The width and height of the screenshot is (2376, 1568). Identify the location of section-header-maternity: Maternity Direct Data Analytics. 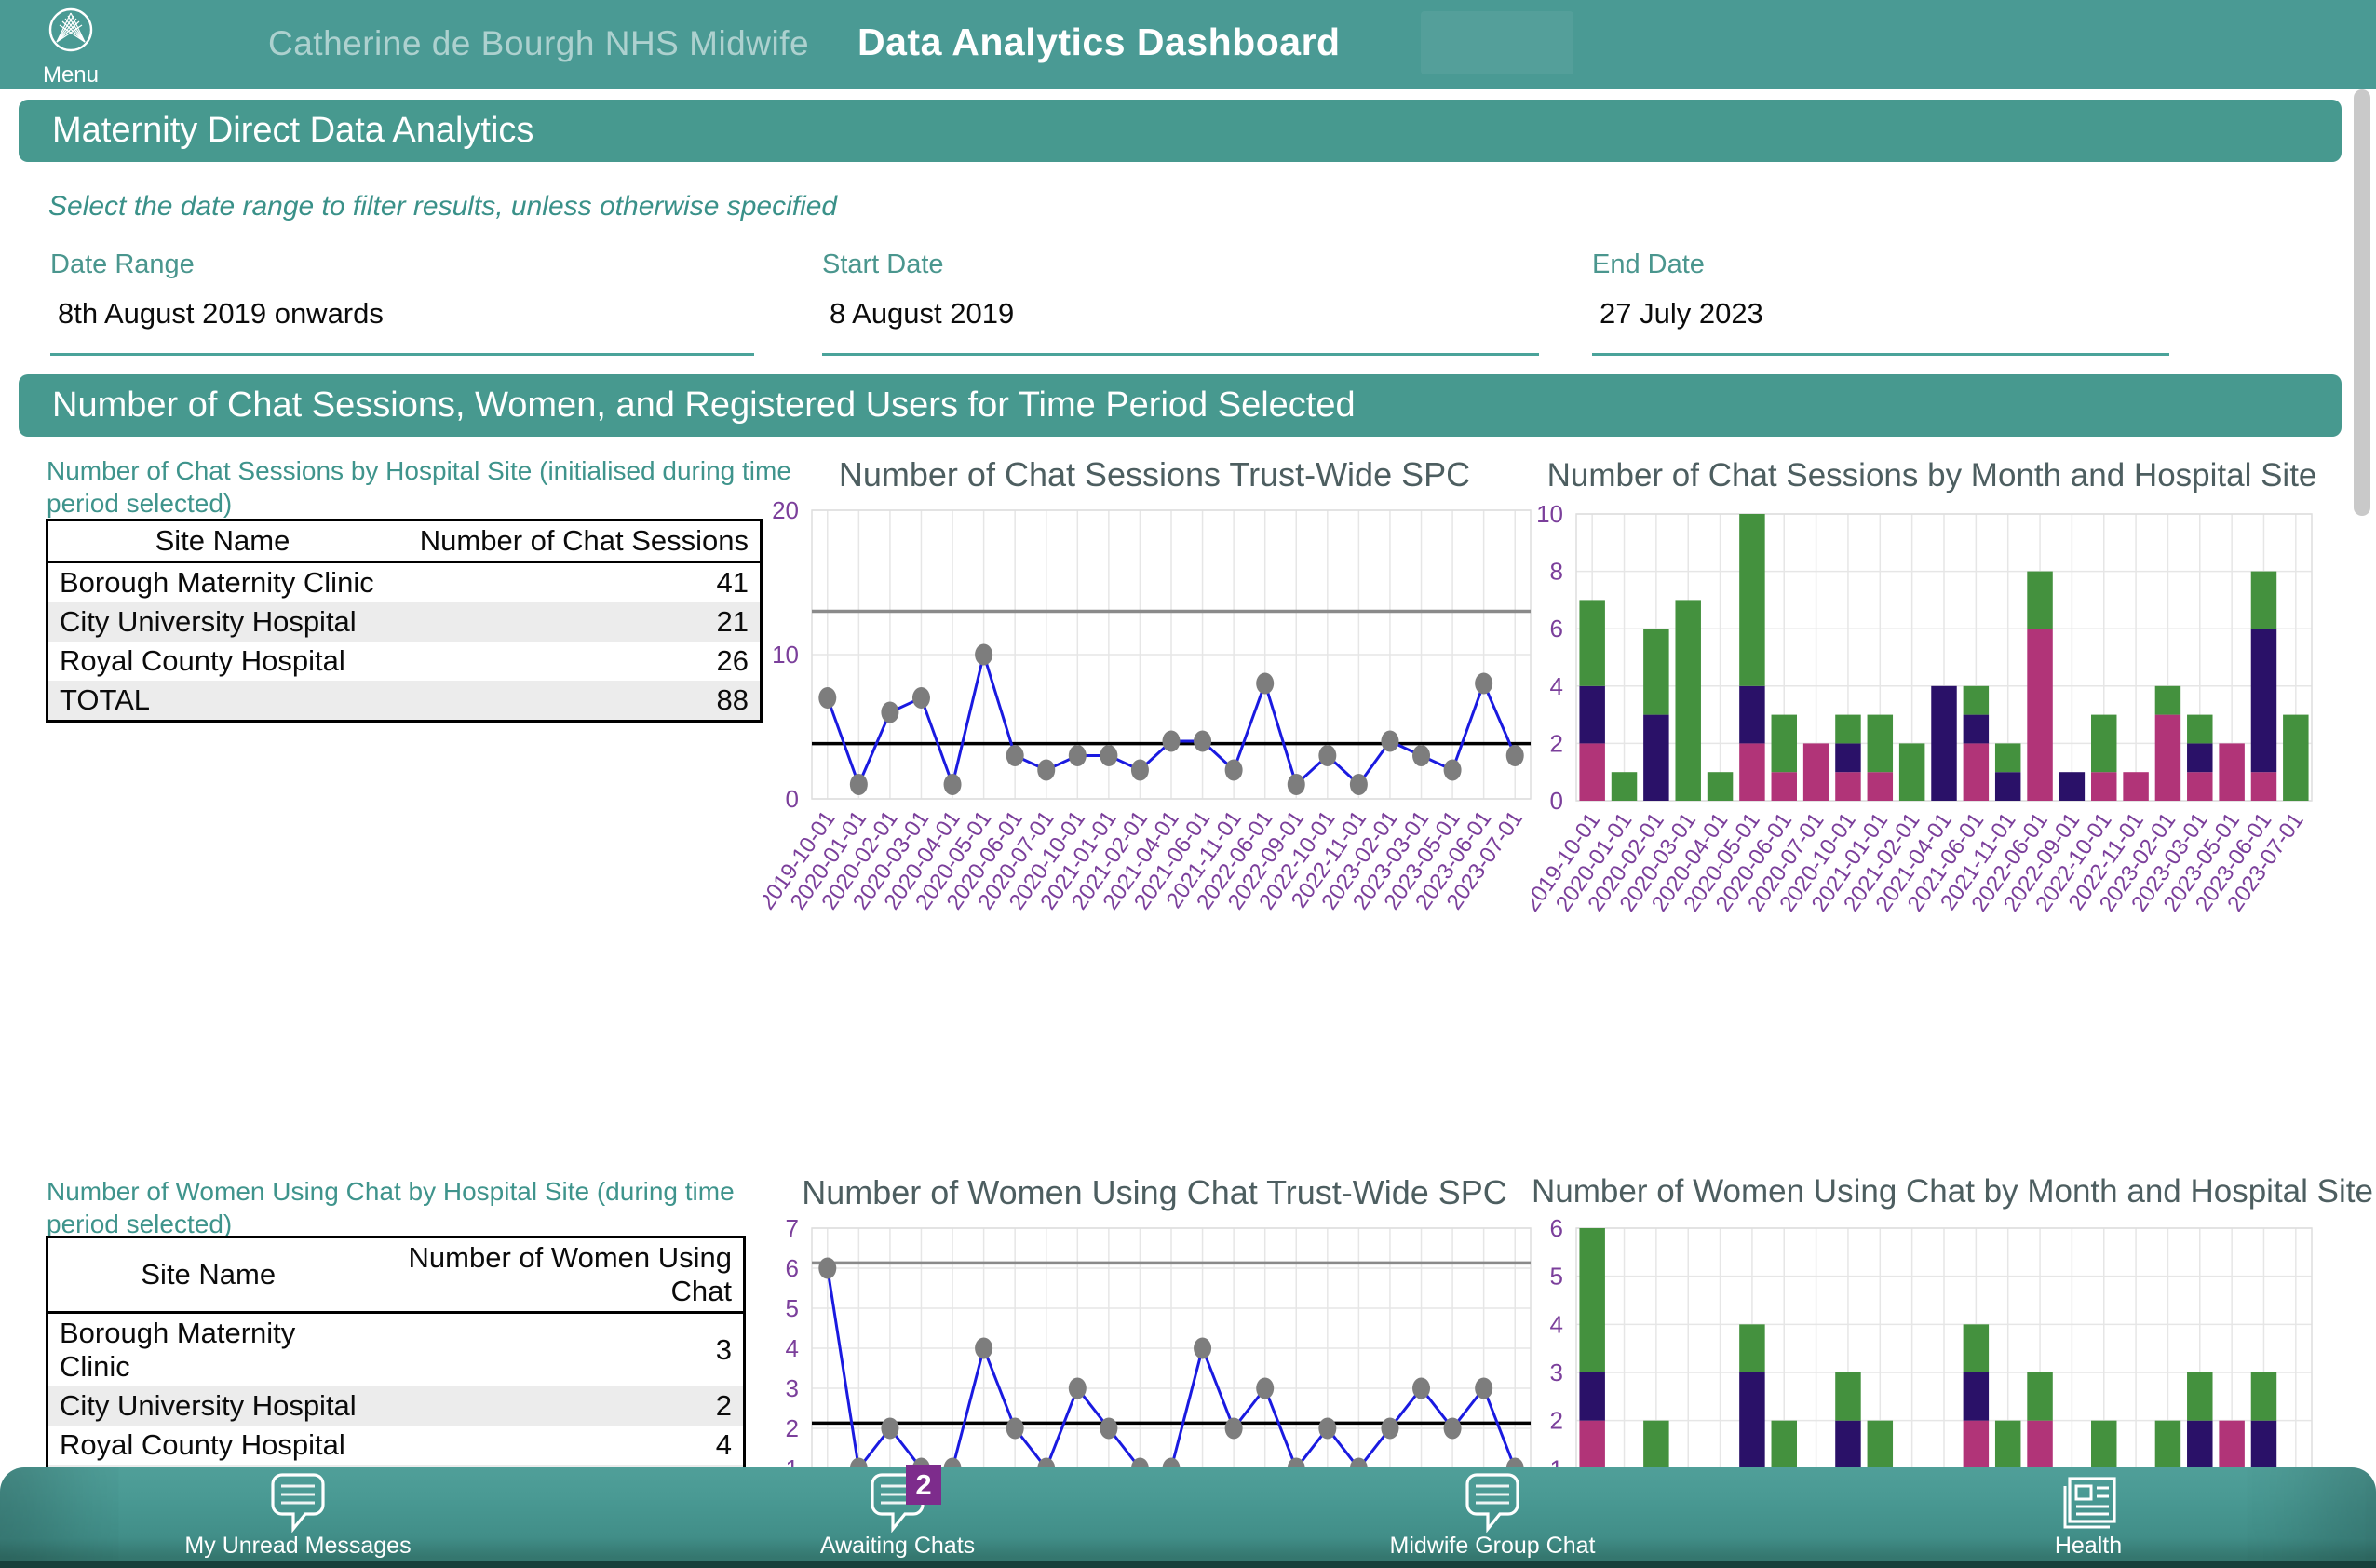
(1180, 131).